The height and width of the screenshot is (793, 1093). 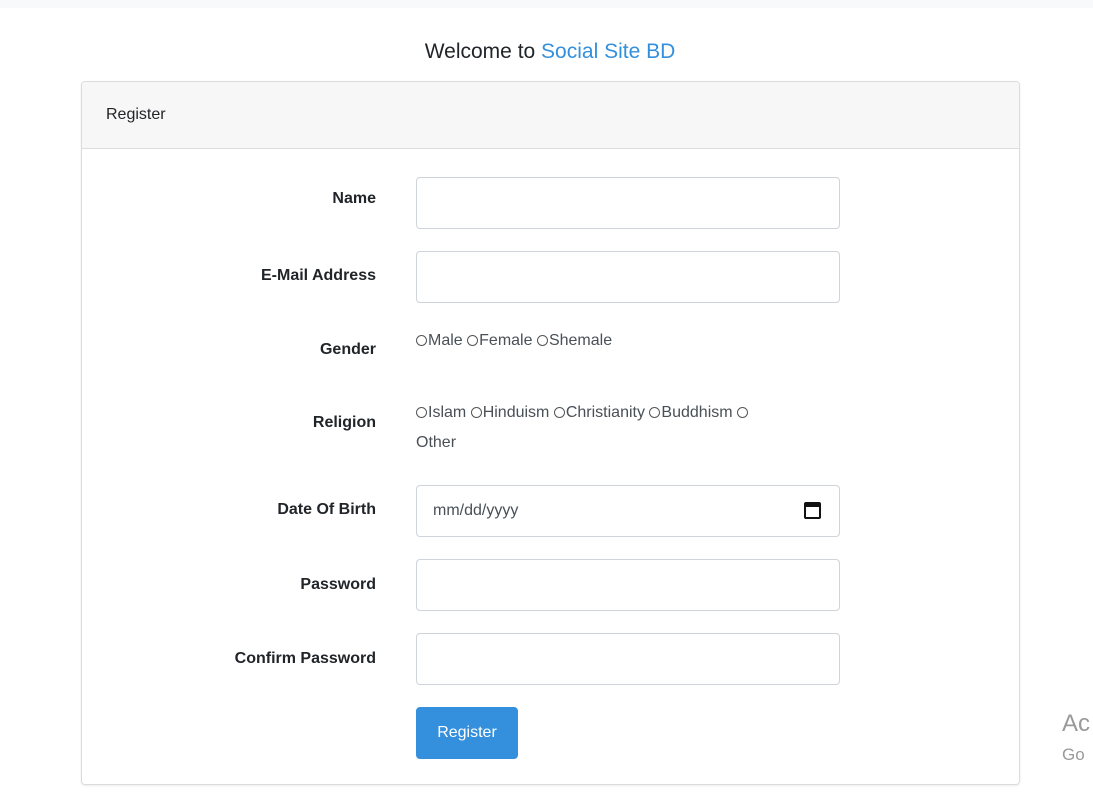 I want to click on gender-option-male: Male, so click(x=439, y=340).